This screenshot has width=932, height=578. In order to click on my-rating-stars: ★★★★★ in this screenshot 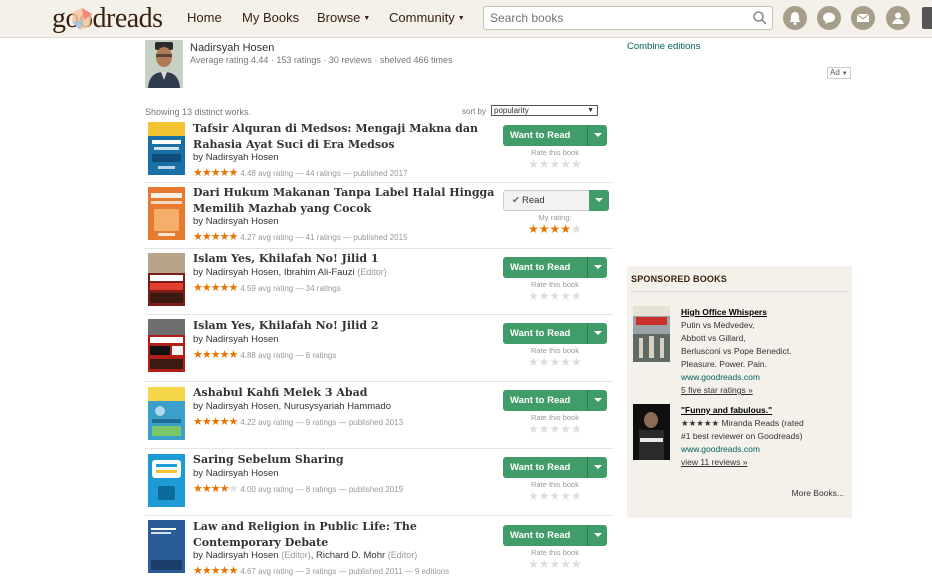, I will do `click(555, 229)`.